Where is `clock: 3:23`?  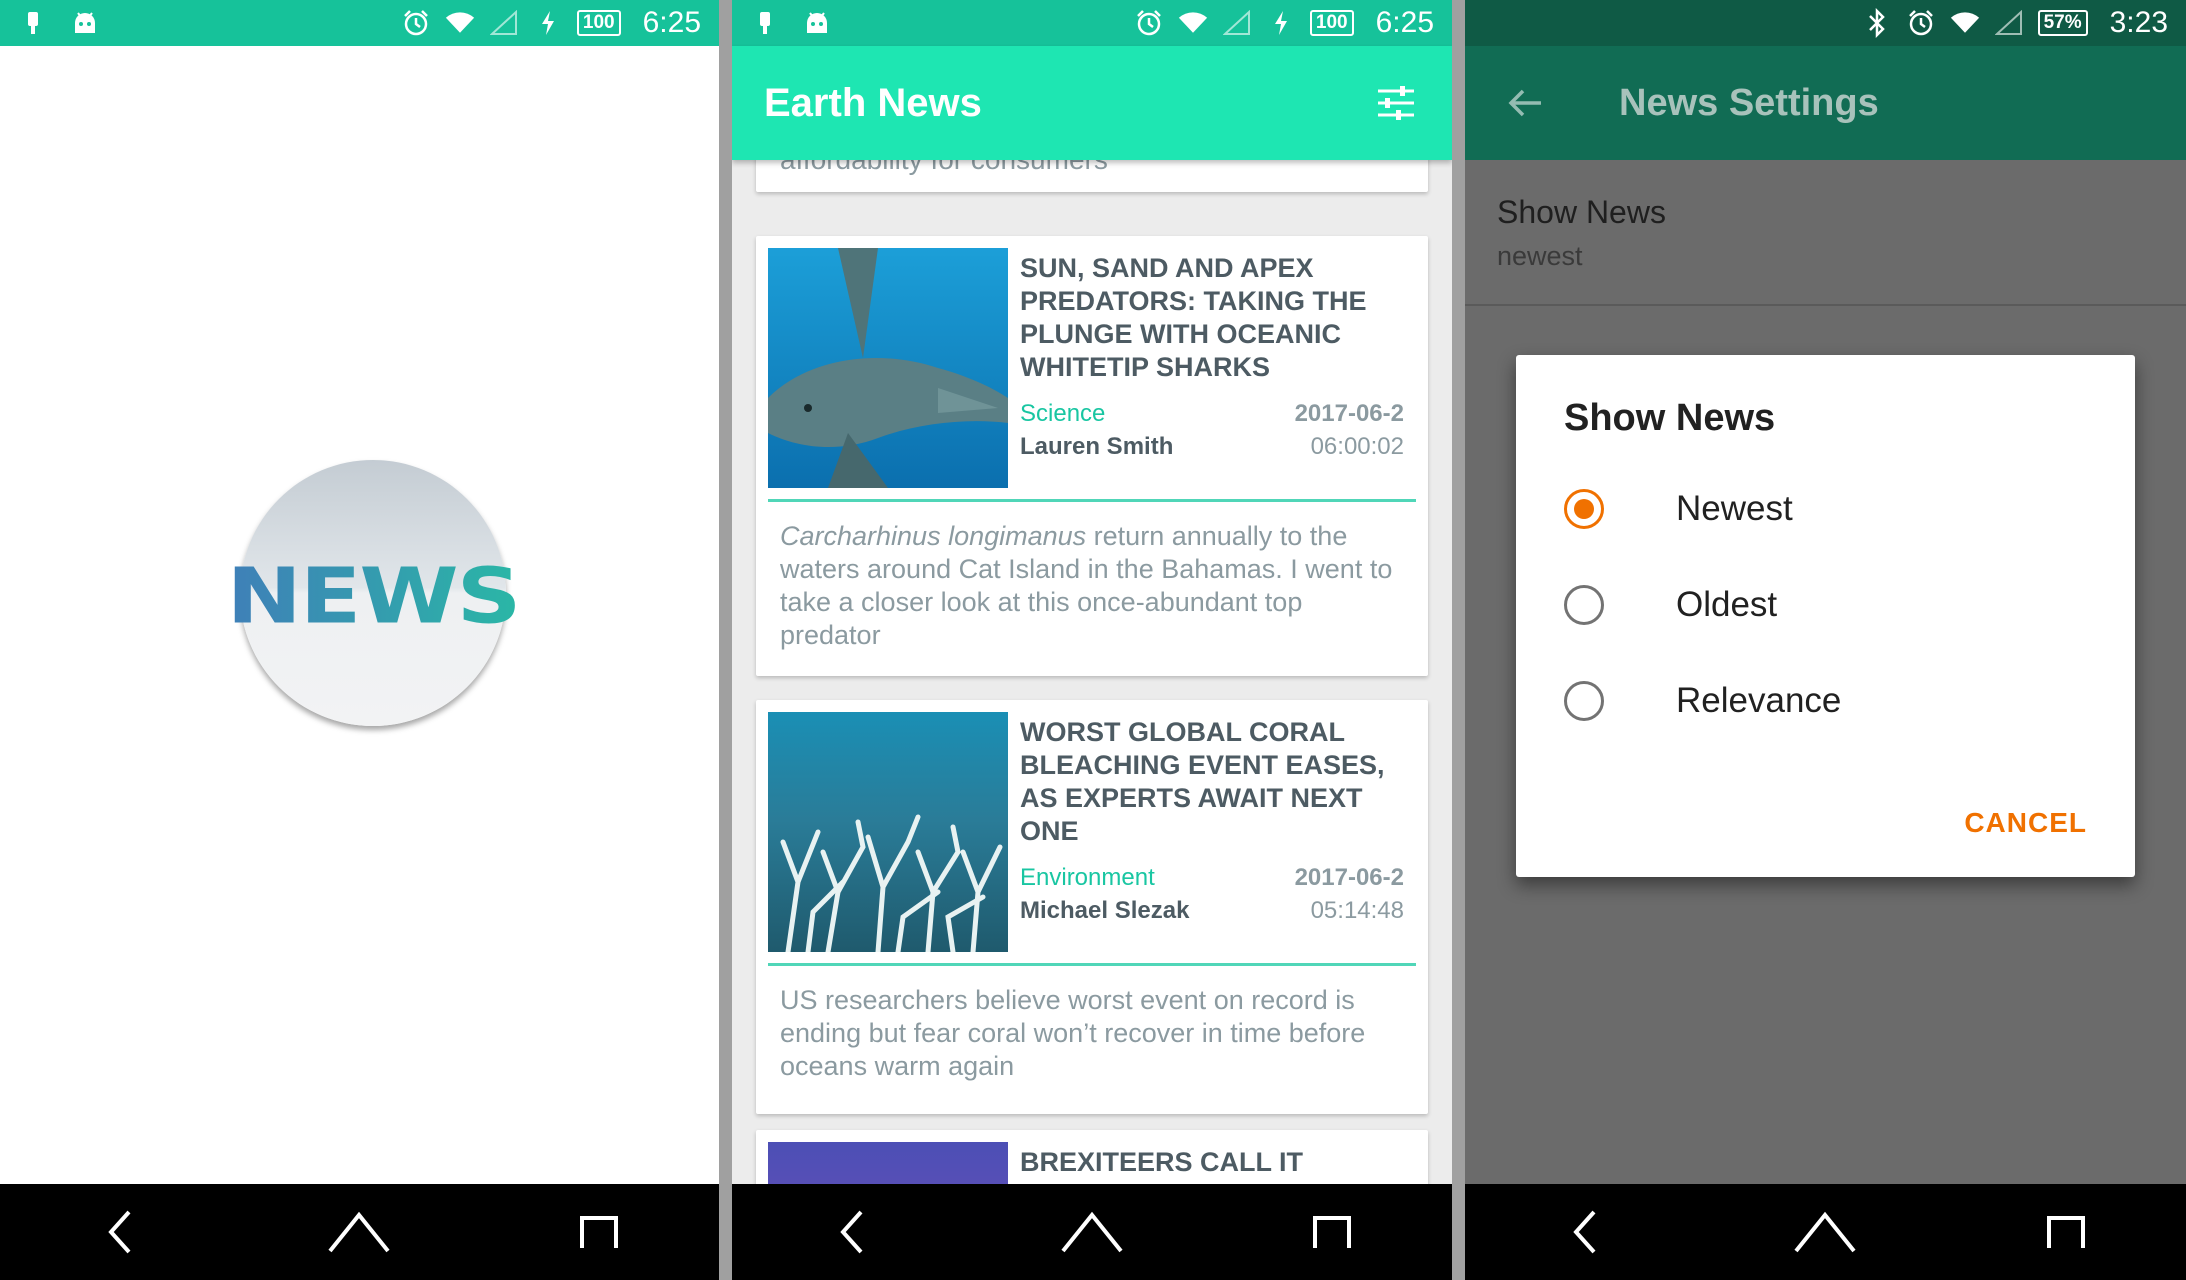
clock: 3:23 is located at coordinates (2138, 22).